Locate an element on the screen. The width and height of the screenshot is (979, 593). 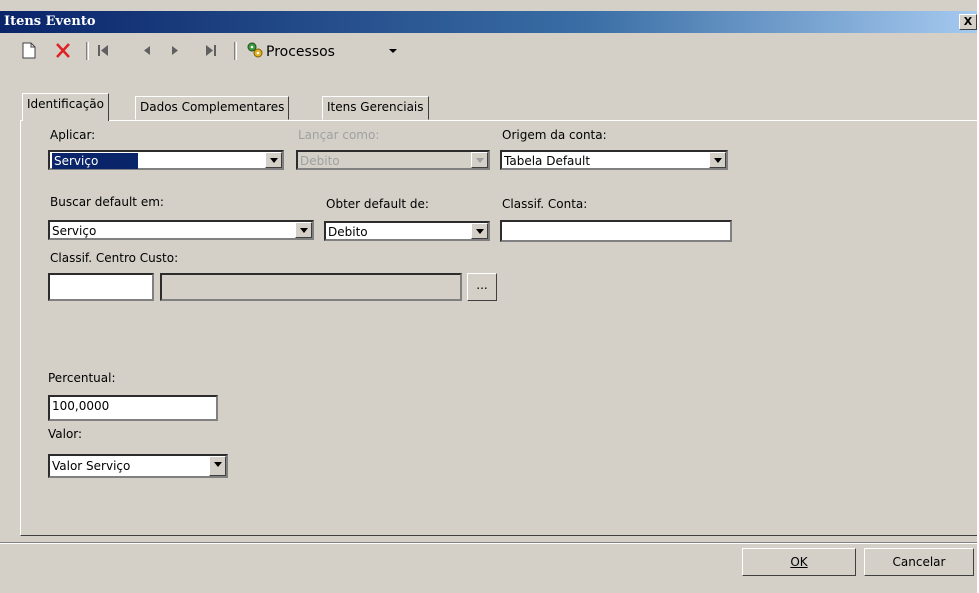
next-record-icon is located at coordinates (175, 50).